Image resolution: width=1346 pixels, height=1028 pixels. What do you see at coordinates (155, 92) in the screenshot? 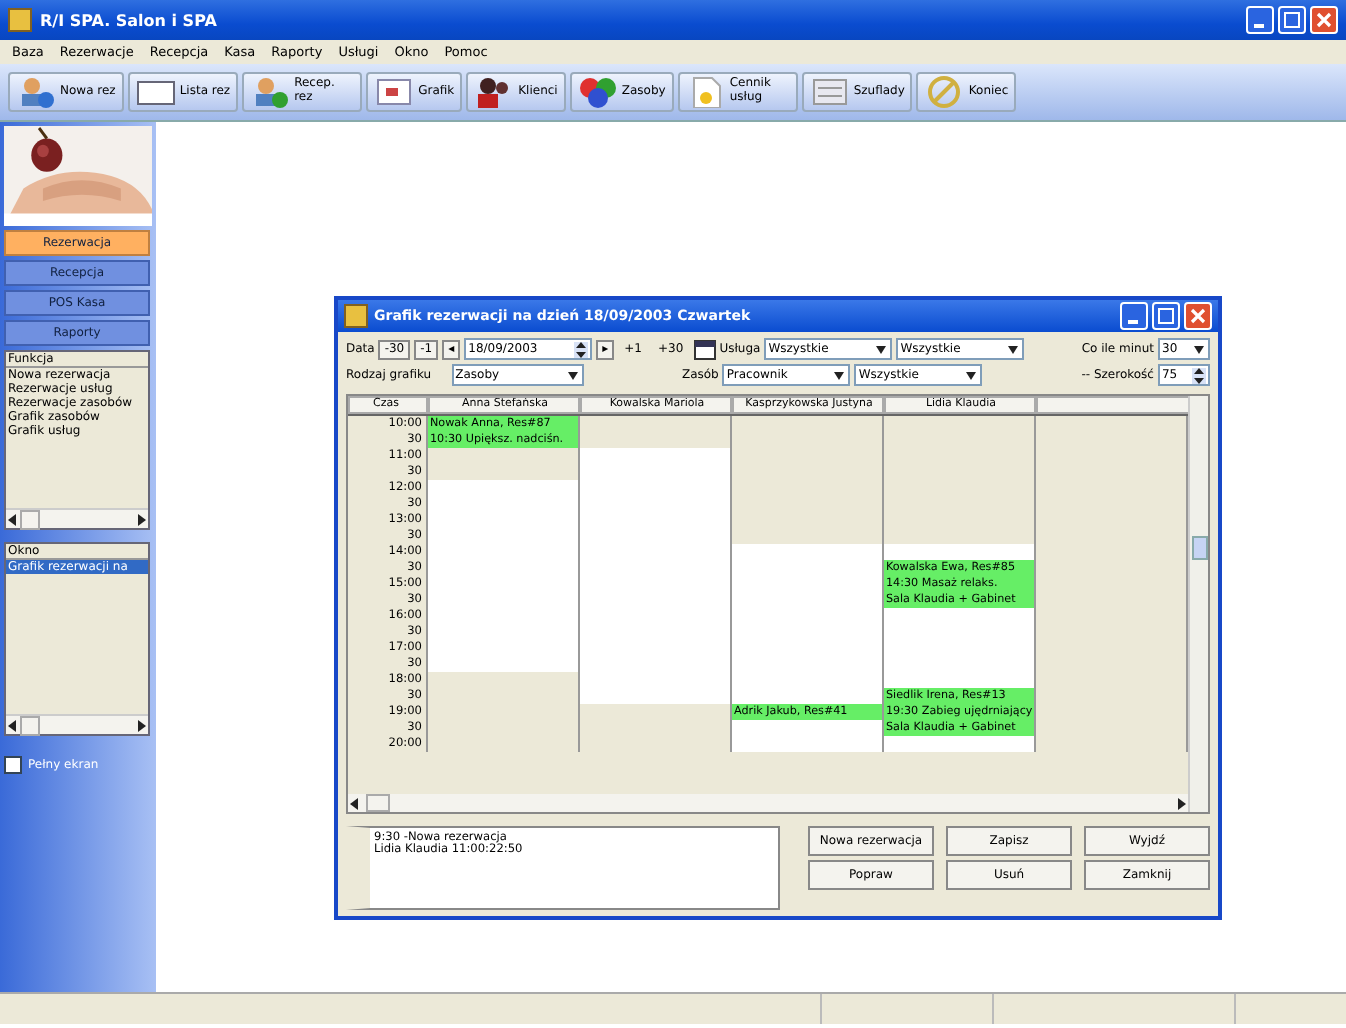
I see `window-icon` at bounding box center [155, 92].